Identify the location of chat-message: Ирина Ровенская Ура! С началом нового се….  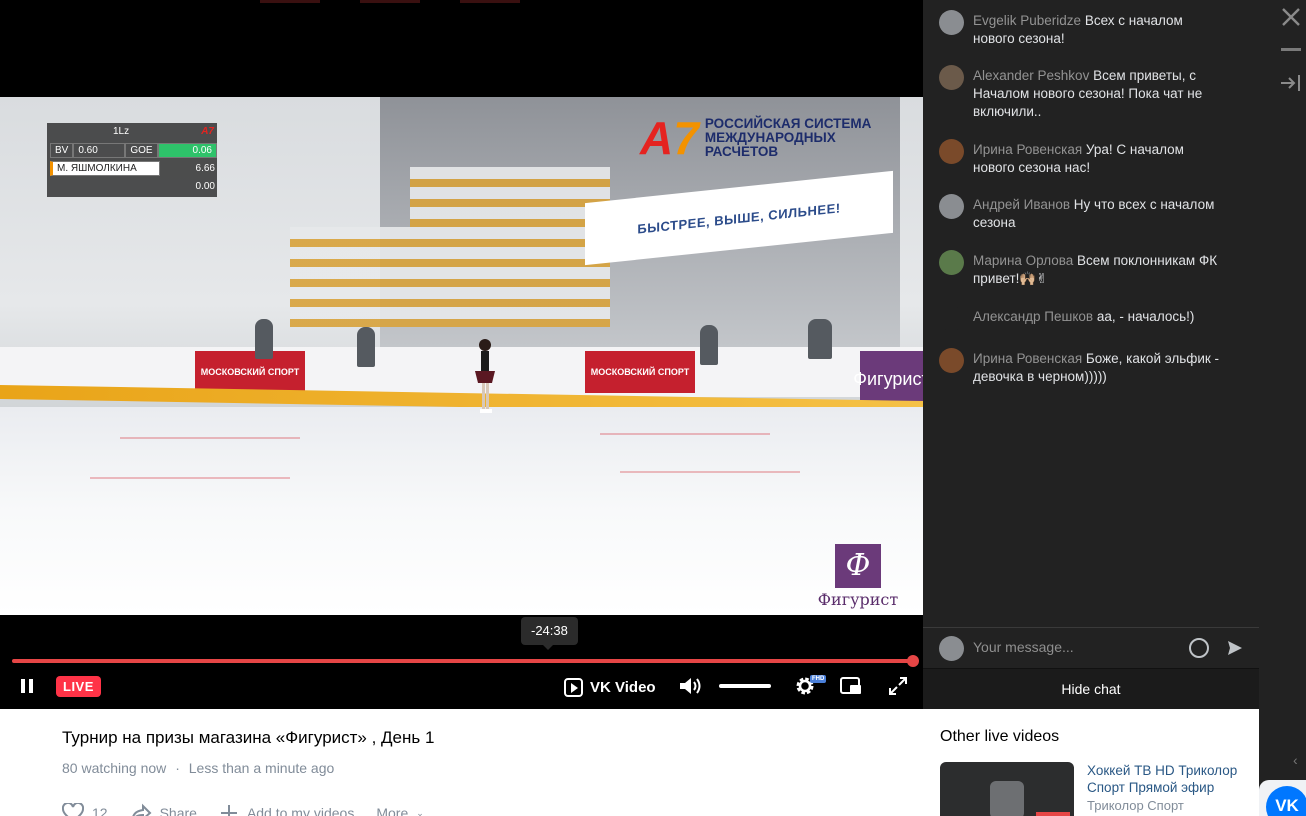
(1089, 158).